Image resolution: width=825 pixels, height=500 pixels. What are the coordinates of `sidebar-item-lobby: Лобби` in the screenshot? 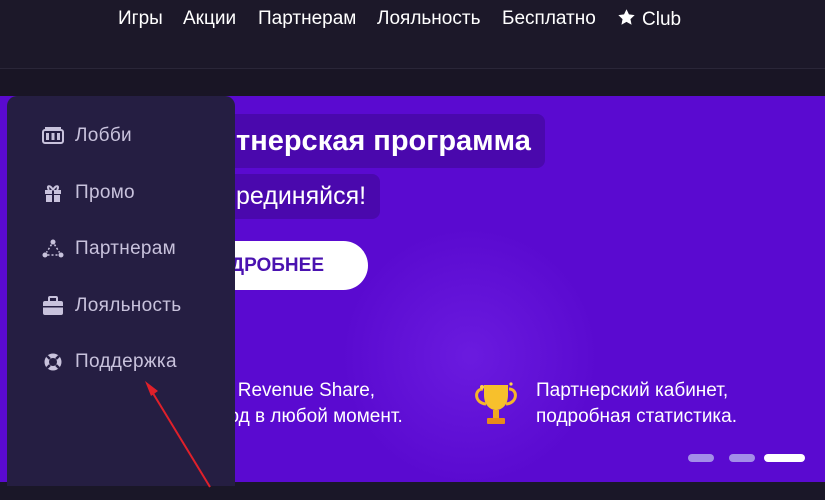 It's located at (86, 136).